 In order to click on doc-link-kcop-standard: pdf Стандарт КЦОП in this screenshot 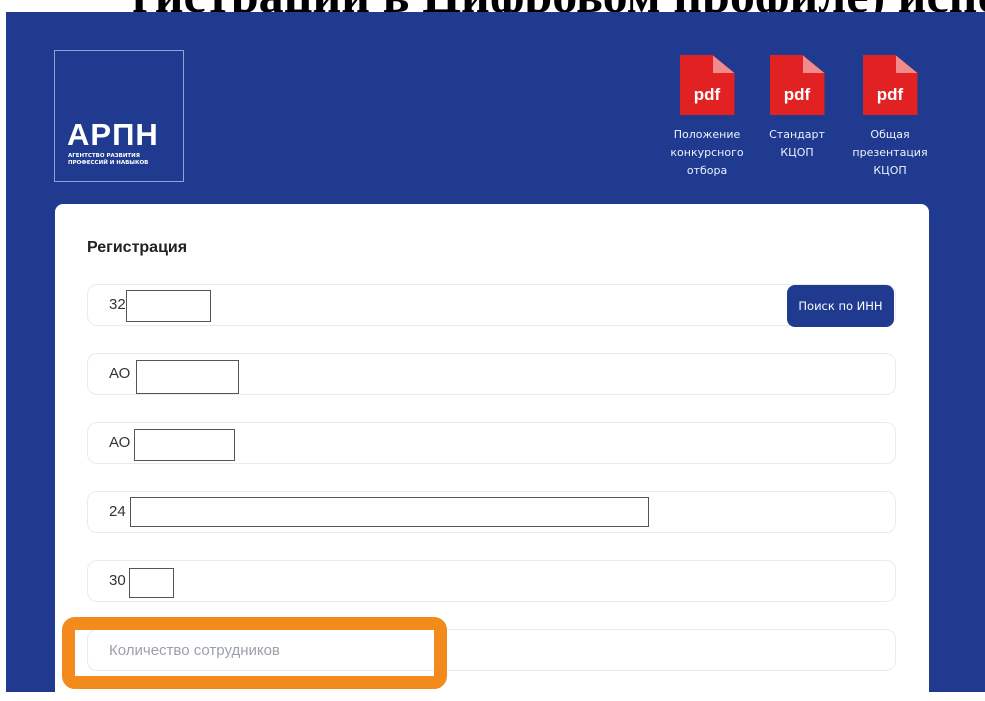, I will do `click(797, 108)`.